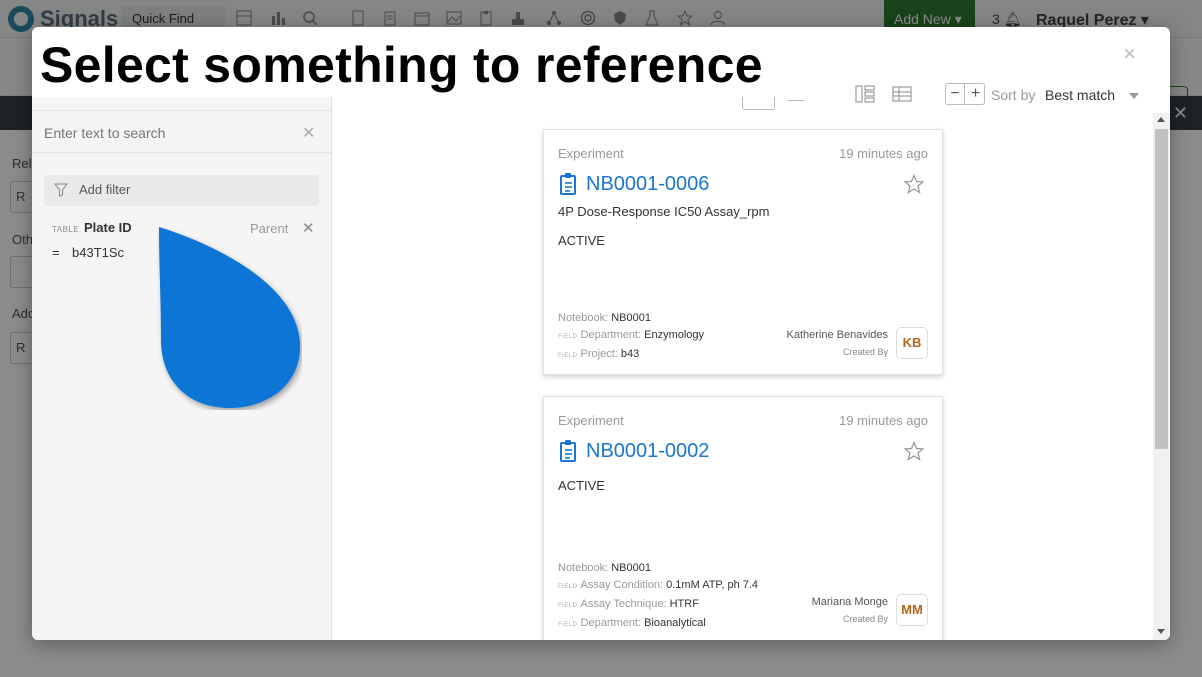 This screenshot has height=677, width=1202. What do you see at coordinates (56, 252) in the screenshot?
I see `filter-operator: =` at bounding box center [56, 252].